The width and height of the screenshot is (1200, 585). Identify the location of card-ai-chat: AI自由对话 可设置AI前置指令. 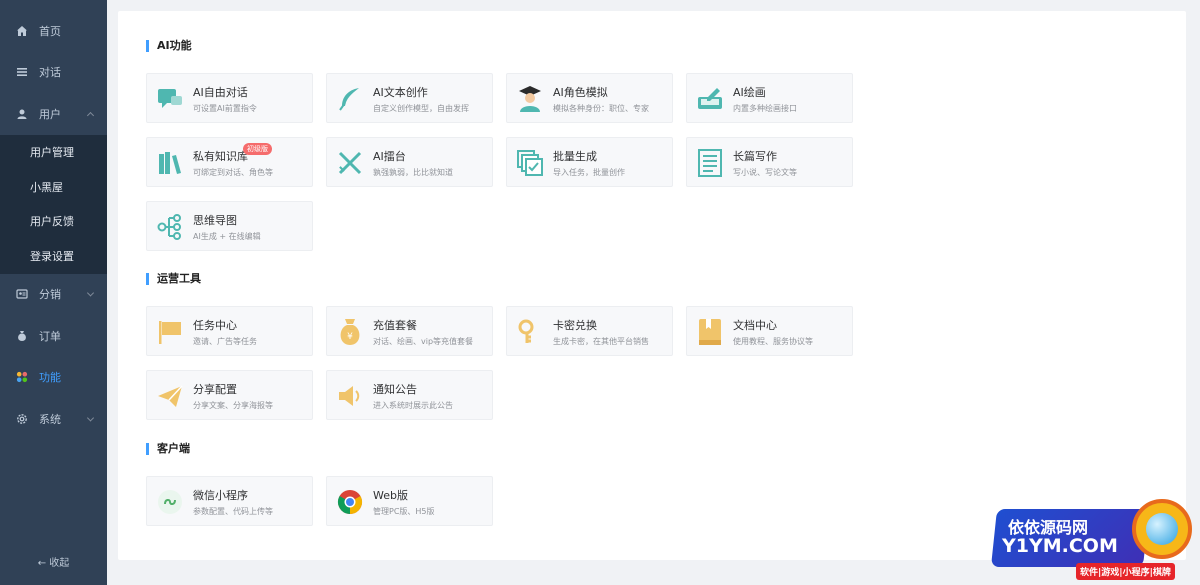
(229, 98).